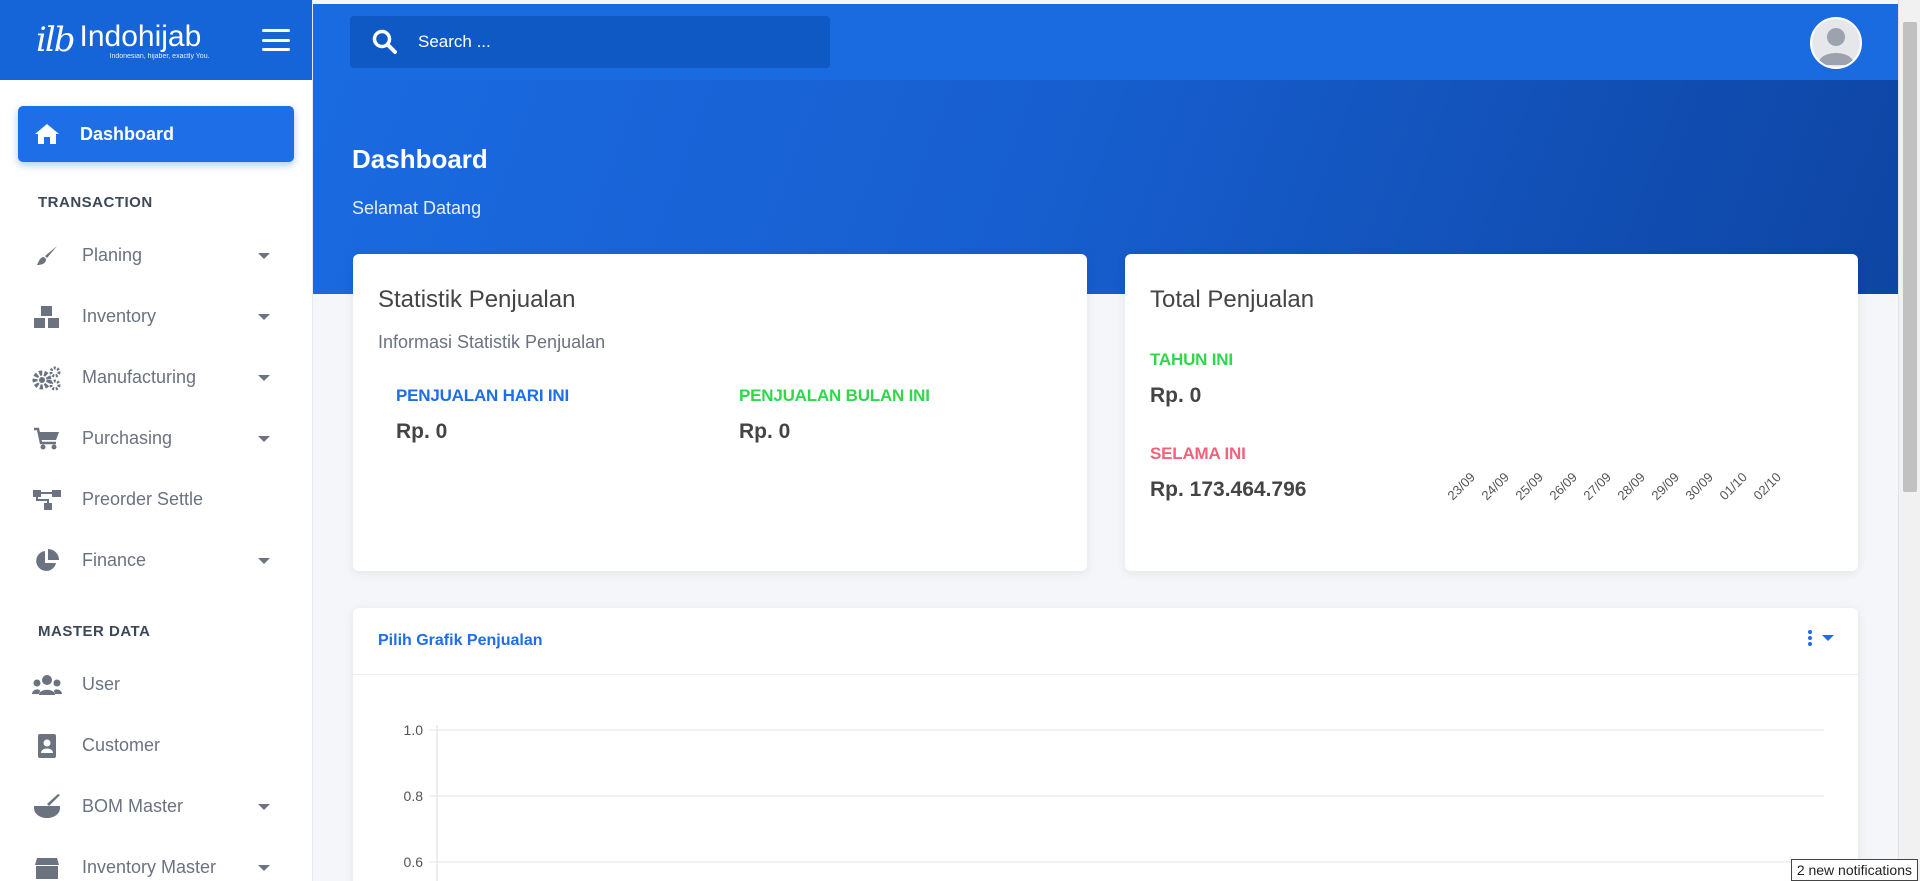 The width and height of the screenshot is (1920, 881). I want to click on date-label: 01/10, so click(1733, 486).